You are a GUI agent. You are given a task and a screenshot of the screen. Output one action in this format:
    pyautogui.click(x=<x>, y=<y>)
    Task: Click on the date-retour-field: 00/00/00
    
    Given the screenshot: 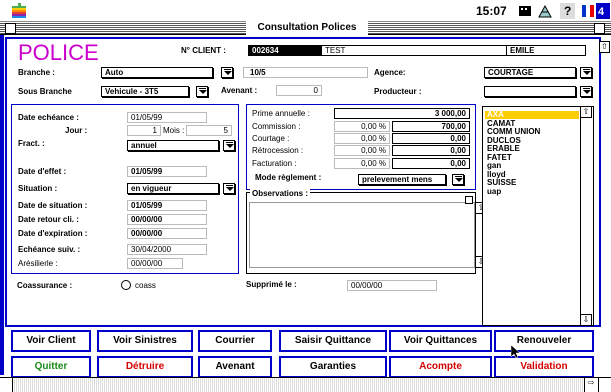 What is the action you would take?
    pyautogui.click(x=167, y=219)
    